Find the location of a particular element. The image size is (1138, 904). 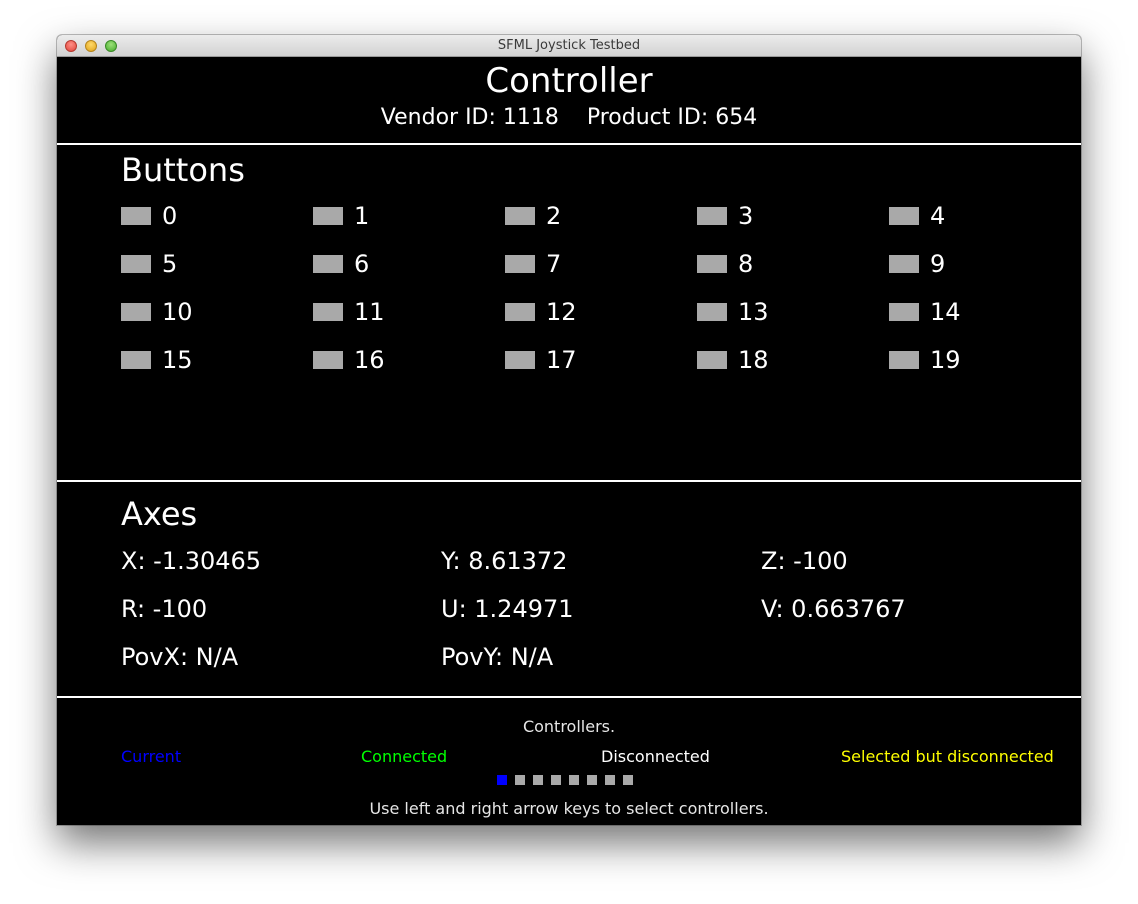

joystick-button-19: 19 is located at coordinates (985, 365).